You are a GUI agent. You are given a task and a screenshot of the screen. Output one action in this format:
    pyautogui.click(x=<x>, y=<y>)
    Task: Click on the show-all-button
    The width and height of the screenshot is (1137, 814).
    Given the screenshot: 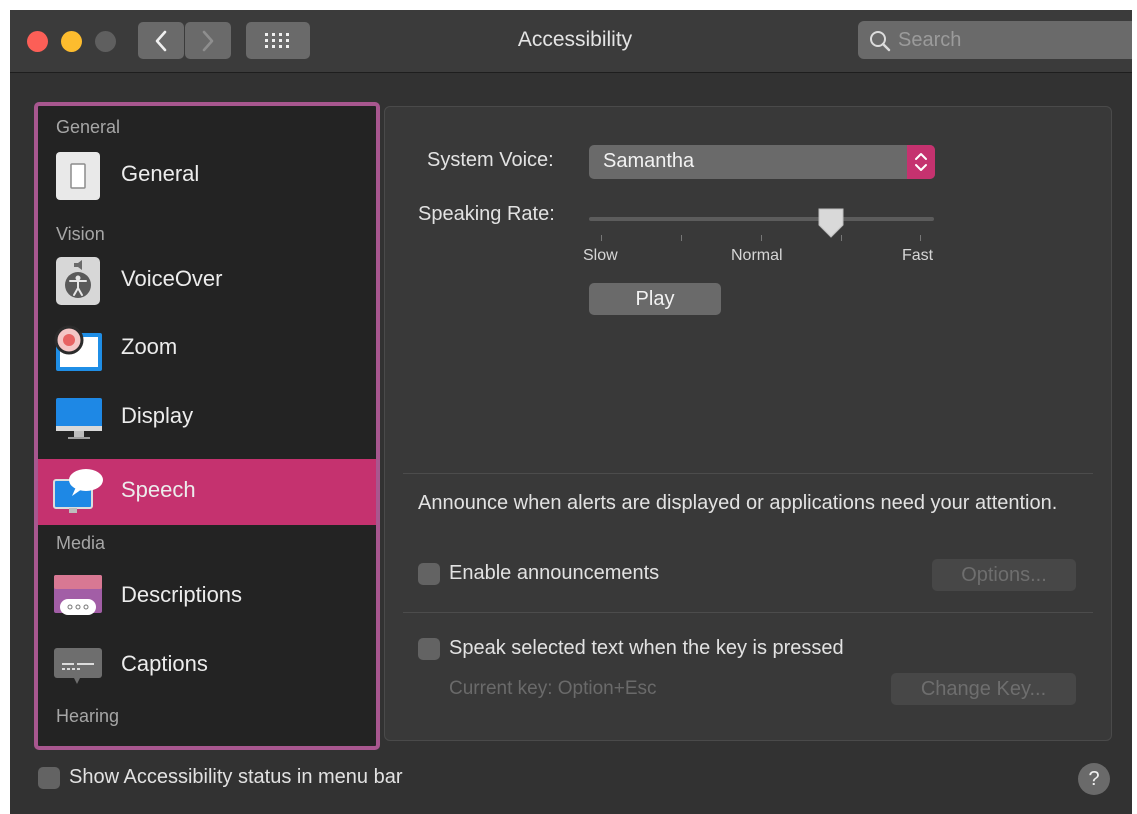 What is the action you would take?
    pyautogui.click(x=278, y=40)
    